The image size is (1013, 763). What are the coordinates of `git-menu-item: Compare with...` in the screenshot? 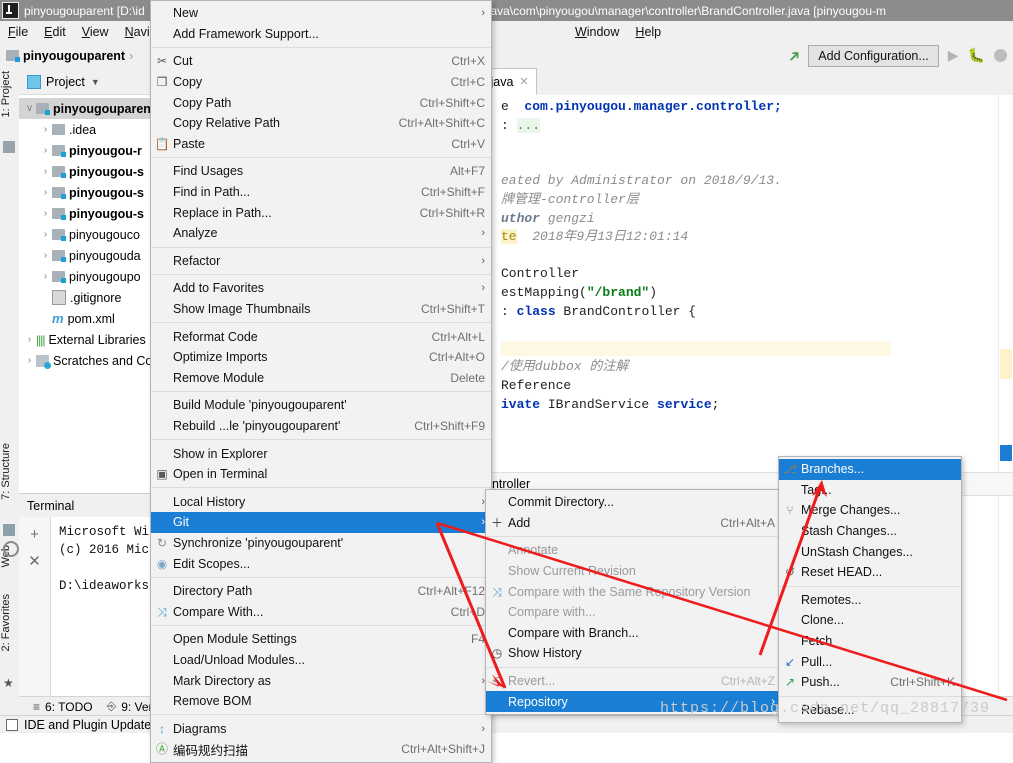 It's located at (633, 612).